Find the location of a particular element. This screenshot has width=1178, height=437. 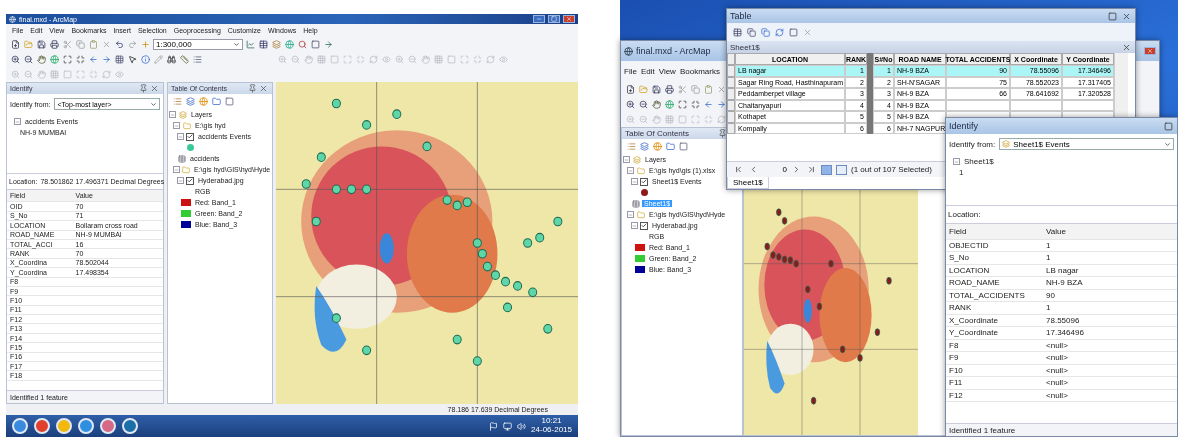

arrow-icon is located at coordinates (328, 44).